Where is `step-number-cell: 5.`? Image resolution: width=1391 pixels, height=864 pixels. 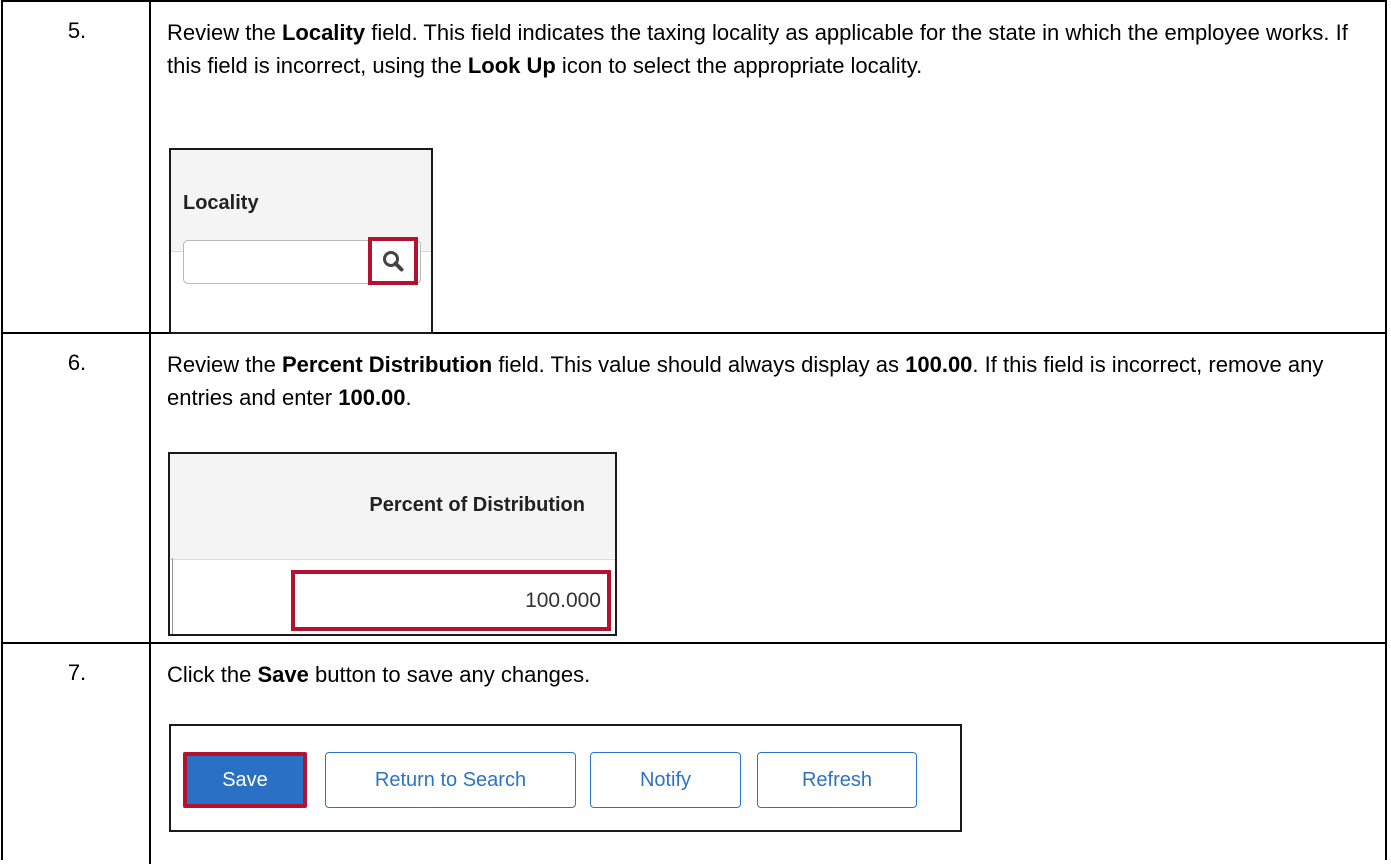
step-number-cell: 5. is located at coordinates (77, 167).